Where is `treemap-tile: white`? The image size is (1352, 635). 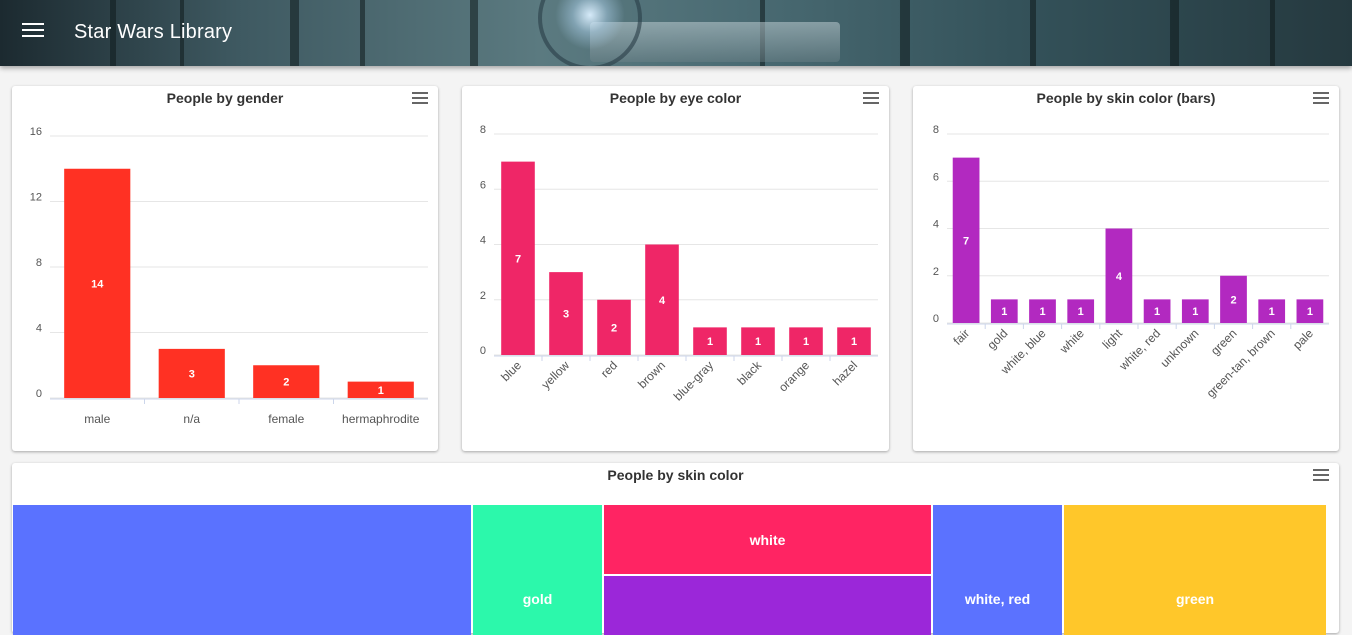
treemap-tile: white is located at coordinates (767, 539).